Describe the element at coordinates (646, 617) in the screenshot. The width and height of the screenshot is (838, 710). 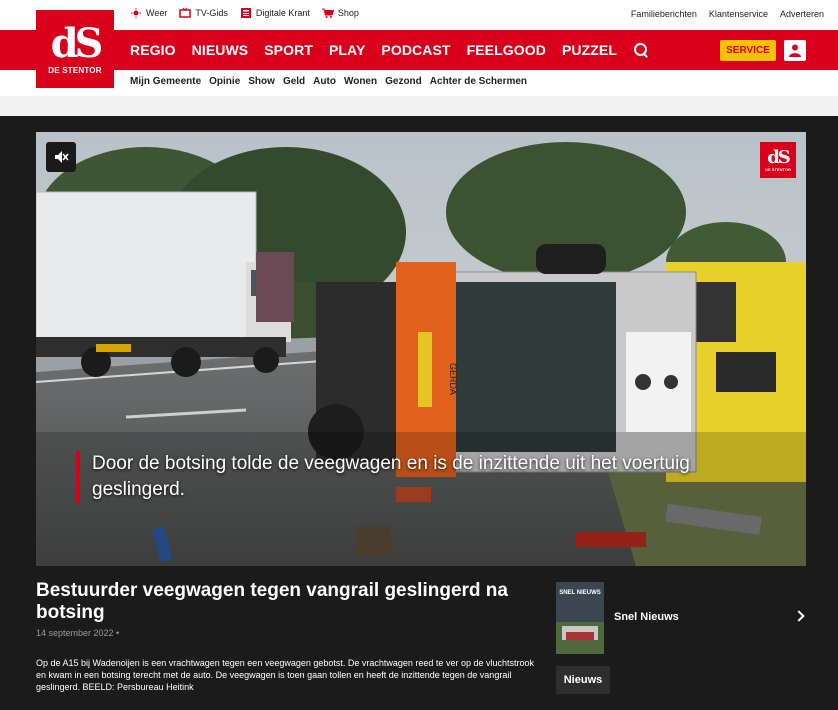
I see `playlist-title: Snel Nieuws` at that location.